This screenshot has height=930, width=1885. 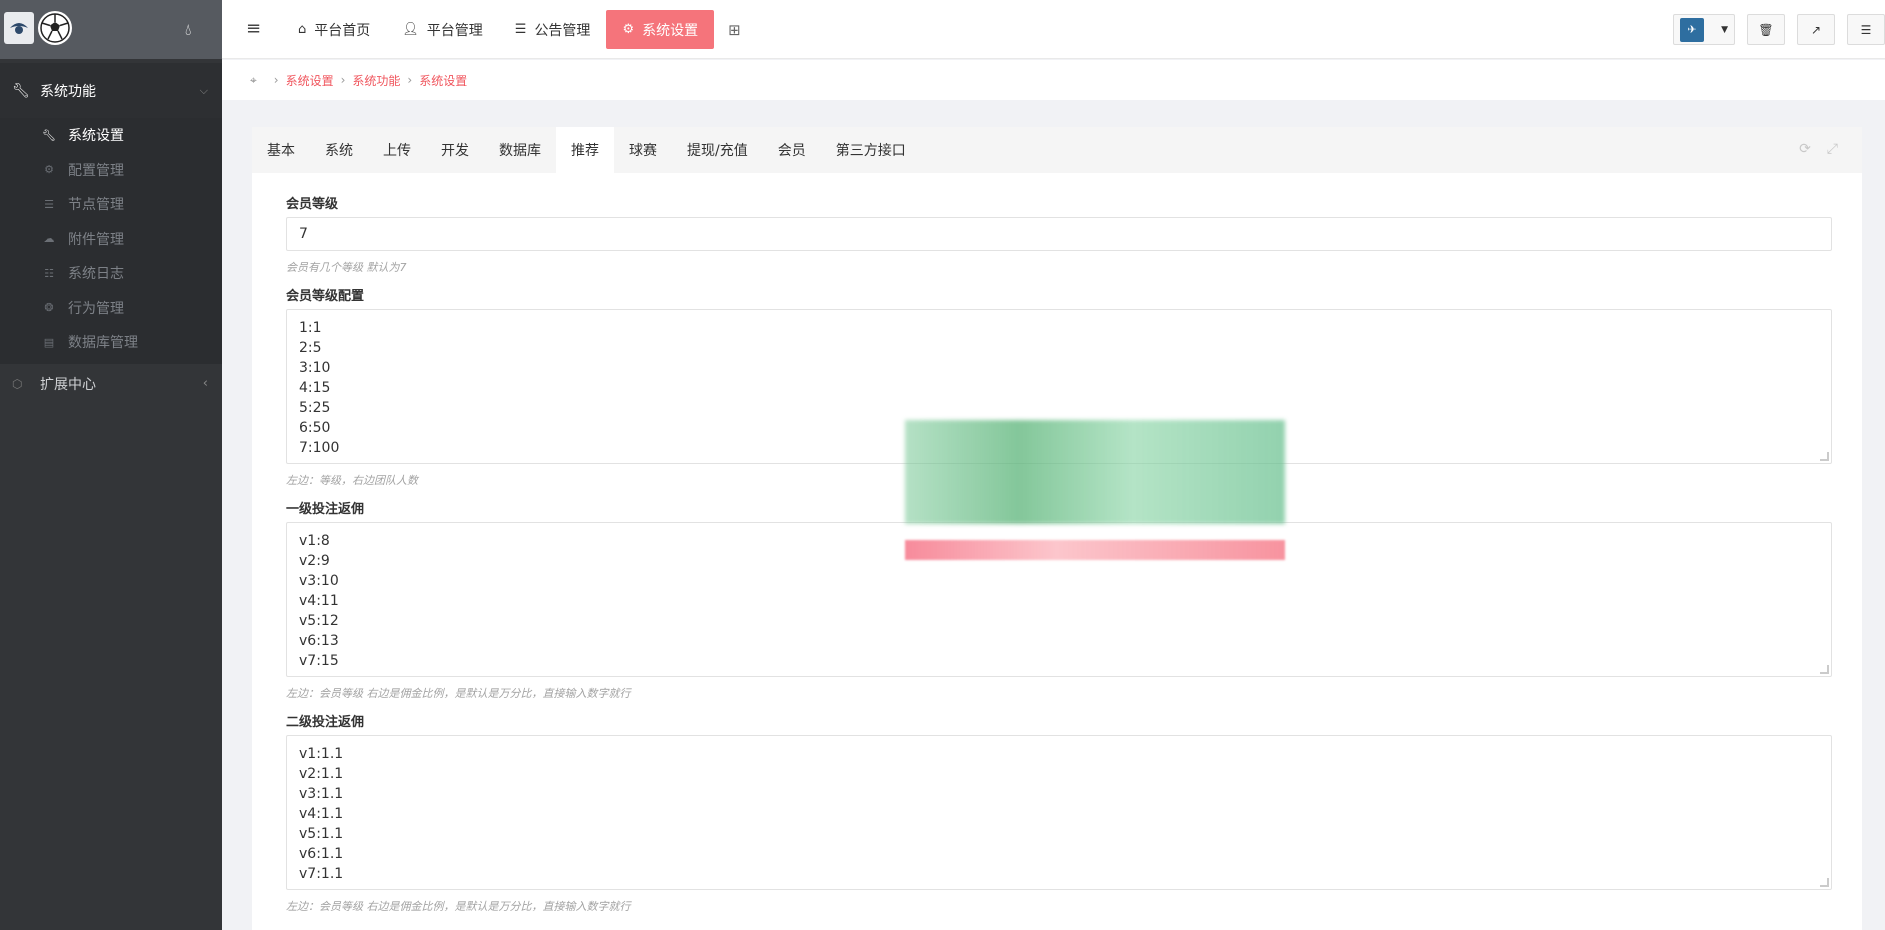 What do you see at coordinates (314, 541) in the screenshot?
I see `textarea-line: v1:8` at bounding box center [314, 541].